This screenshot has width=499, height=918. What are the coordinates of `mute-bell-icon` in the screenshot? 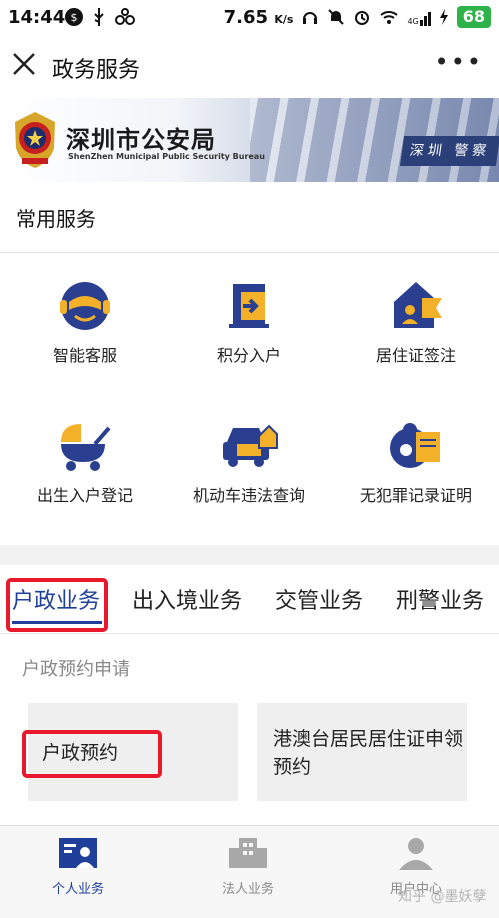 It's located at (336, 17).